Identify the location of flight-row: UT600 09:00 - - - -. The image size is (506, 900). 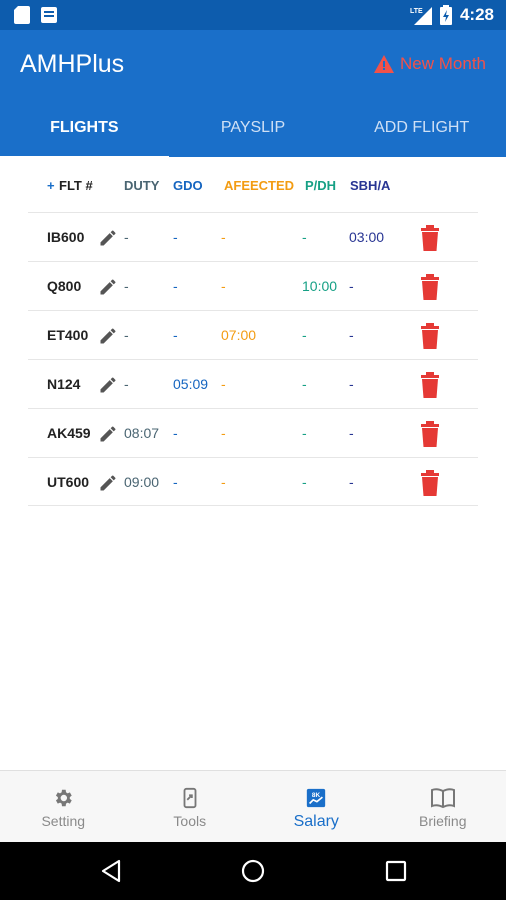
(253, 481).